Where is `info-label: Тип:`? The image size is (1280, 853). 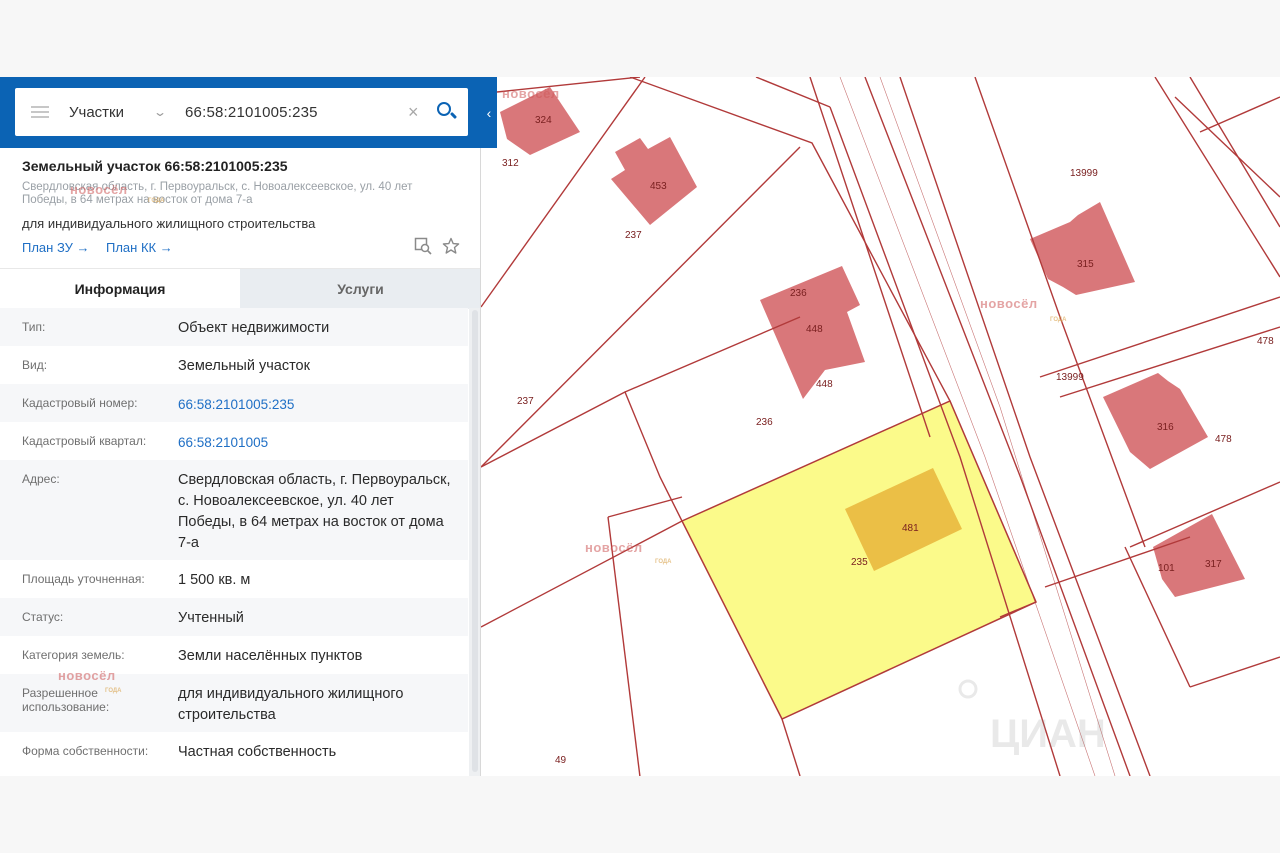 info-label: Тип: is located at coordinates (34, 327).